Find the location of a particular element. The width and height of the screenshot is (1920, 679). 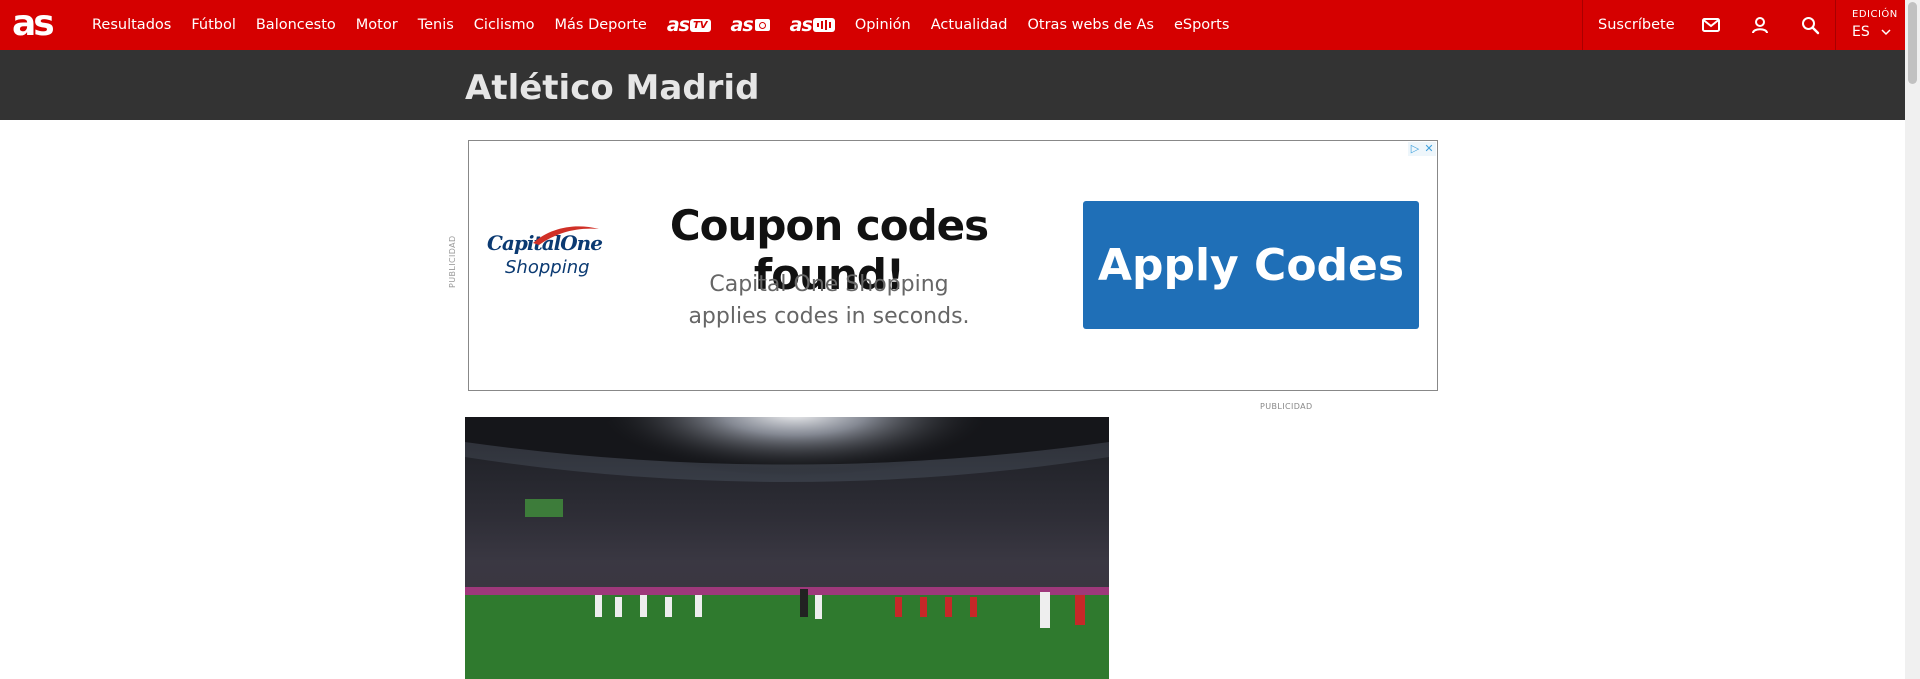

ad-choices: ▷ ✕ is located at coordinates (1422, 149).